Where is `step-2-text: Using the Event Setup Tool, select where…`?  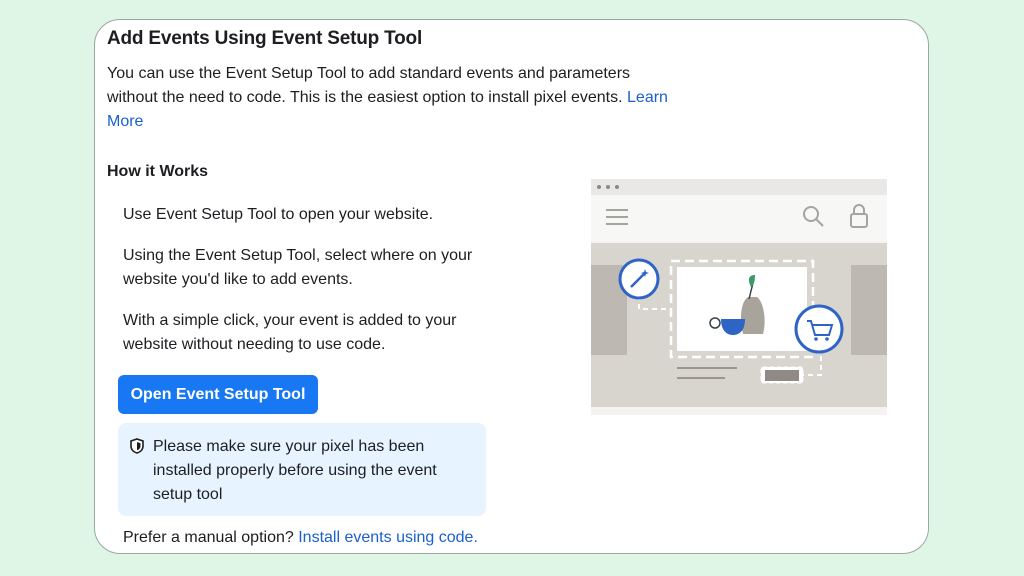 step-2-text: Using the Event Setup Tool, select where… is located at coordinates (298, 267).